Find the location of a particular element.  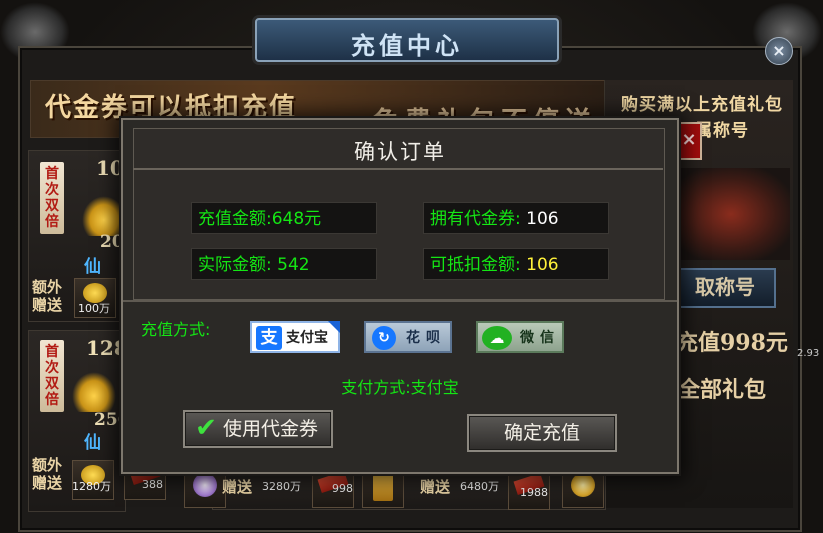

alipay-label: 支付宝 is located at coordinates (307, 338).